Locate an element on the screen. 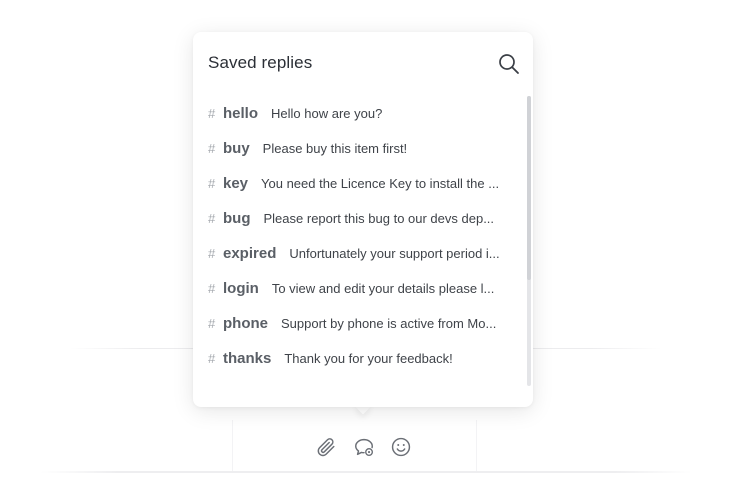 This screenshot has width=730, height=481. scrollbar-thumb is located at coordinates (529, 188).